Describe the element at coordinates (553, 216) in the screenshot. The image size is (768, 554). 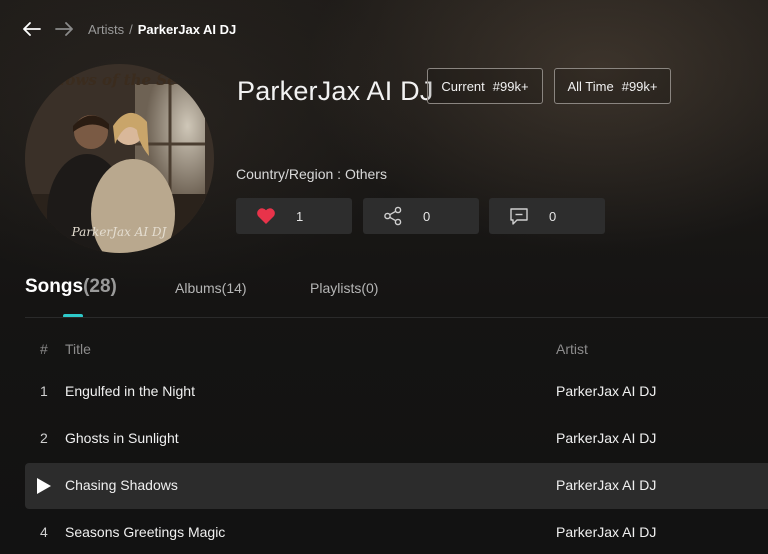
I see `comment-count: 0` at that location.